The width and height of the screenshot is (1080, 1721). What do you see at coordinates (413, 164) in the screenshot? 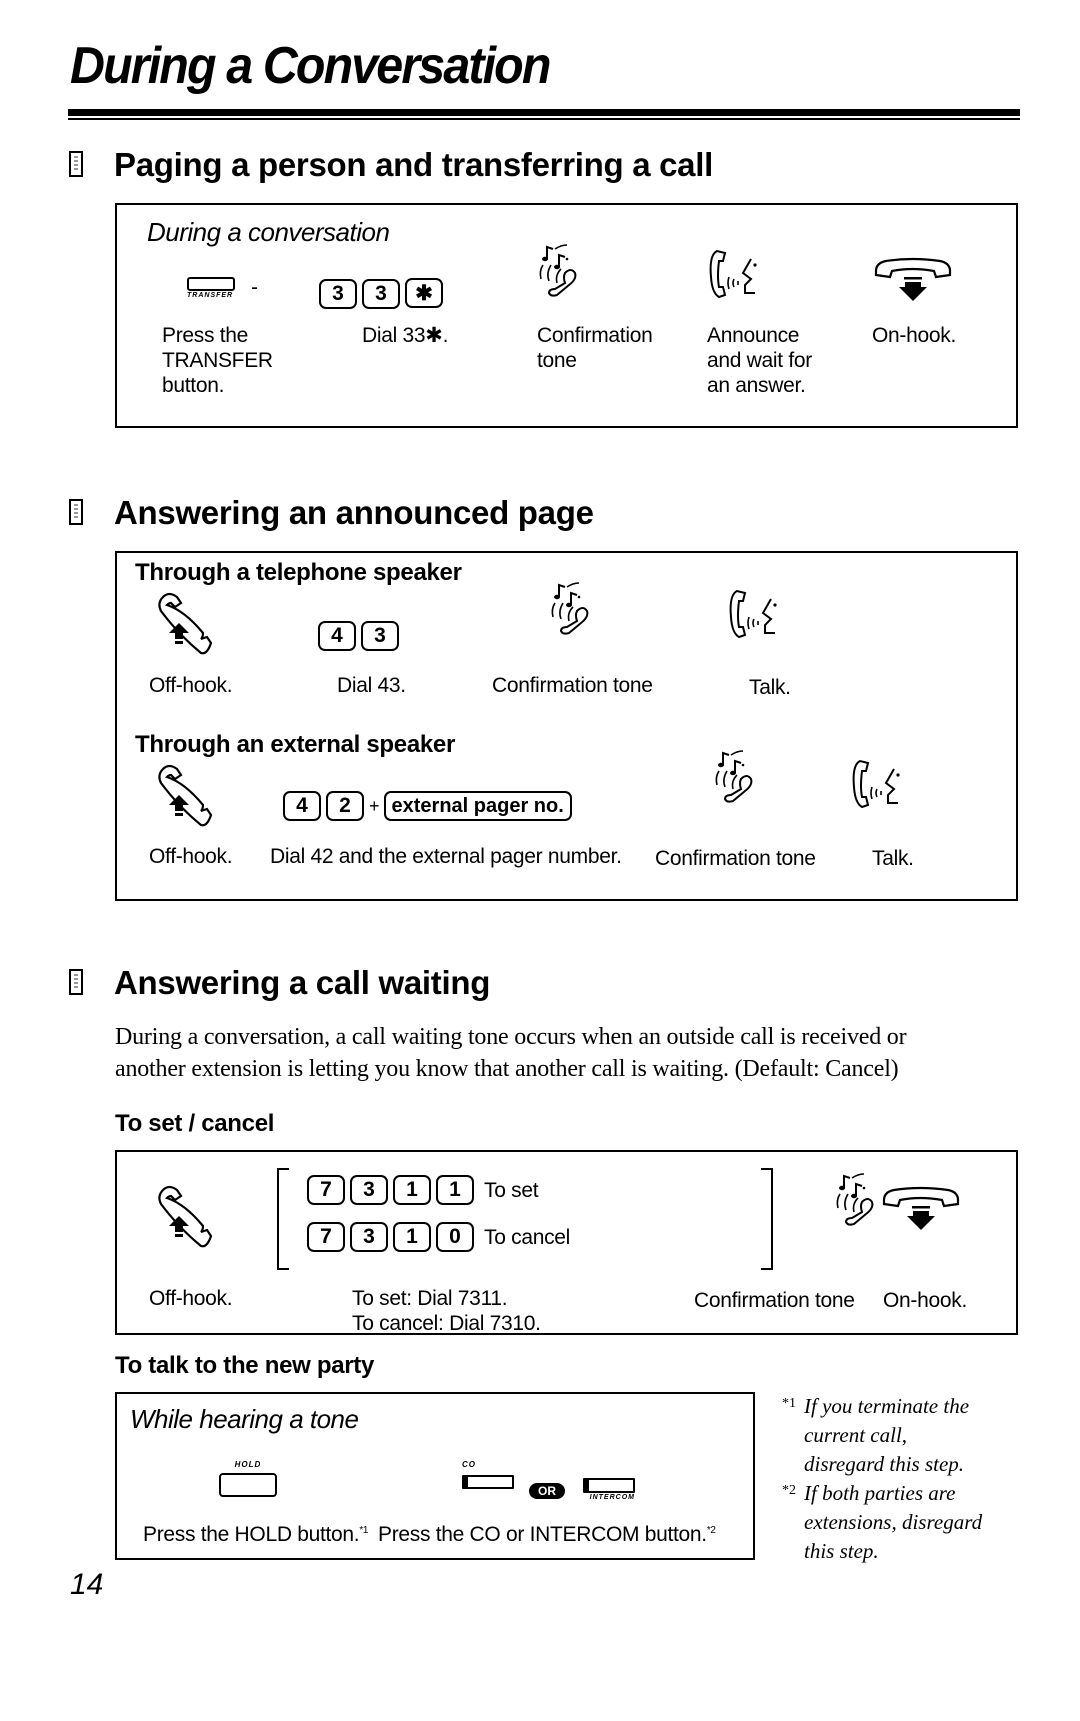
I see `section-title-paging: Paging a person and transferring a call` at bounding box center [413, 164].